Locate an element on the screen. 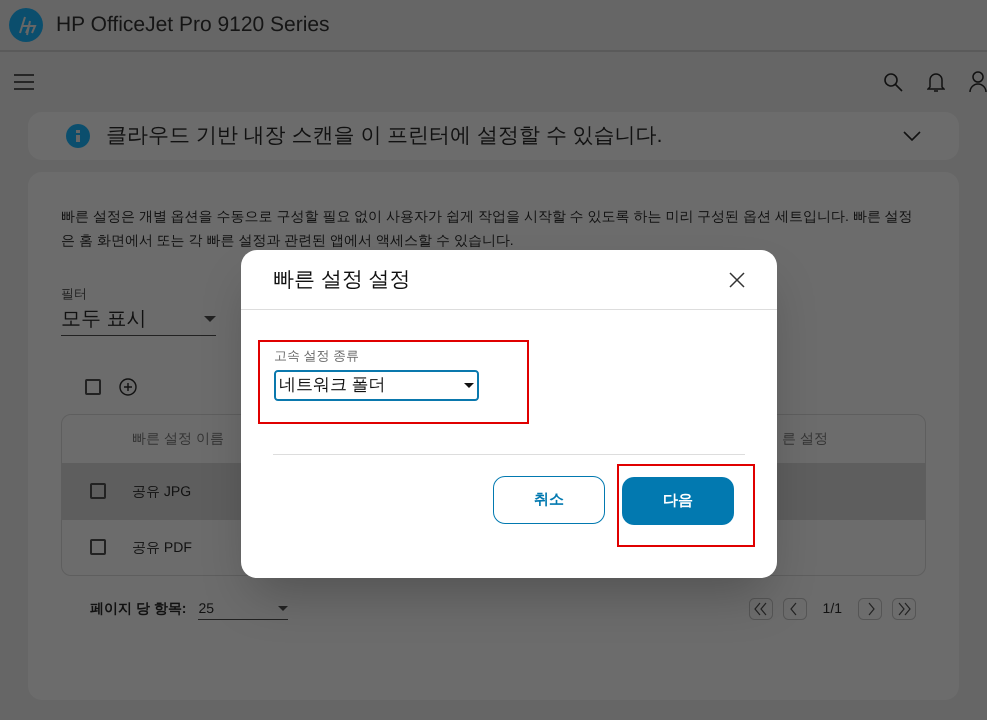  column-header: 른 설정 is located at coordinates (805, 438).